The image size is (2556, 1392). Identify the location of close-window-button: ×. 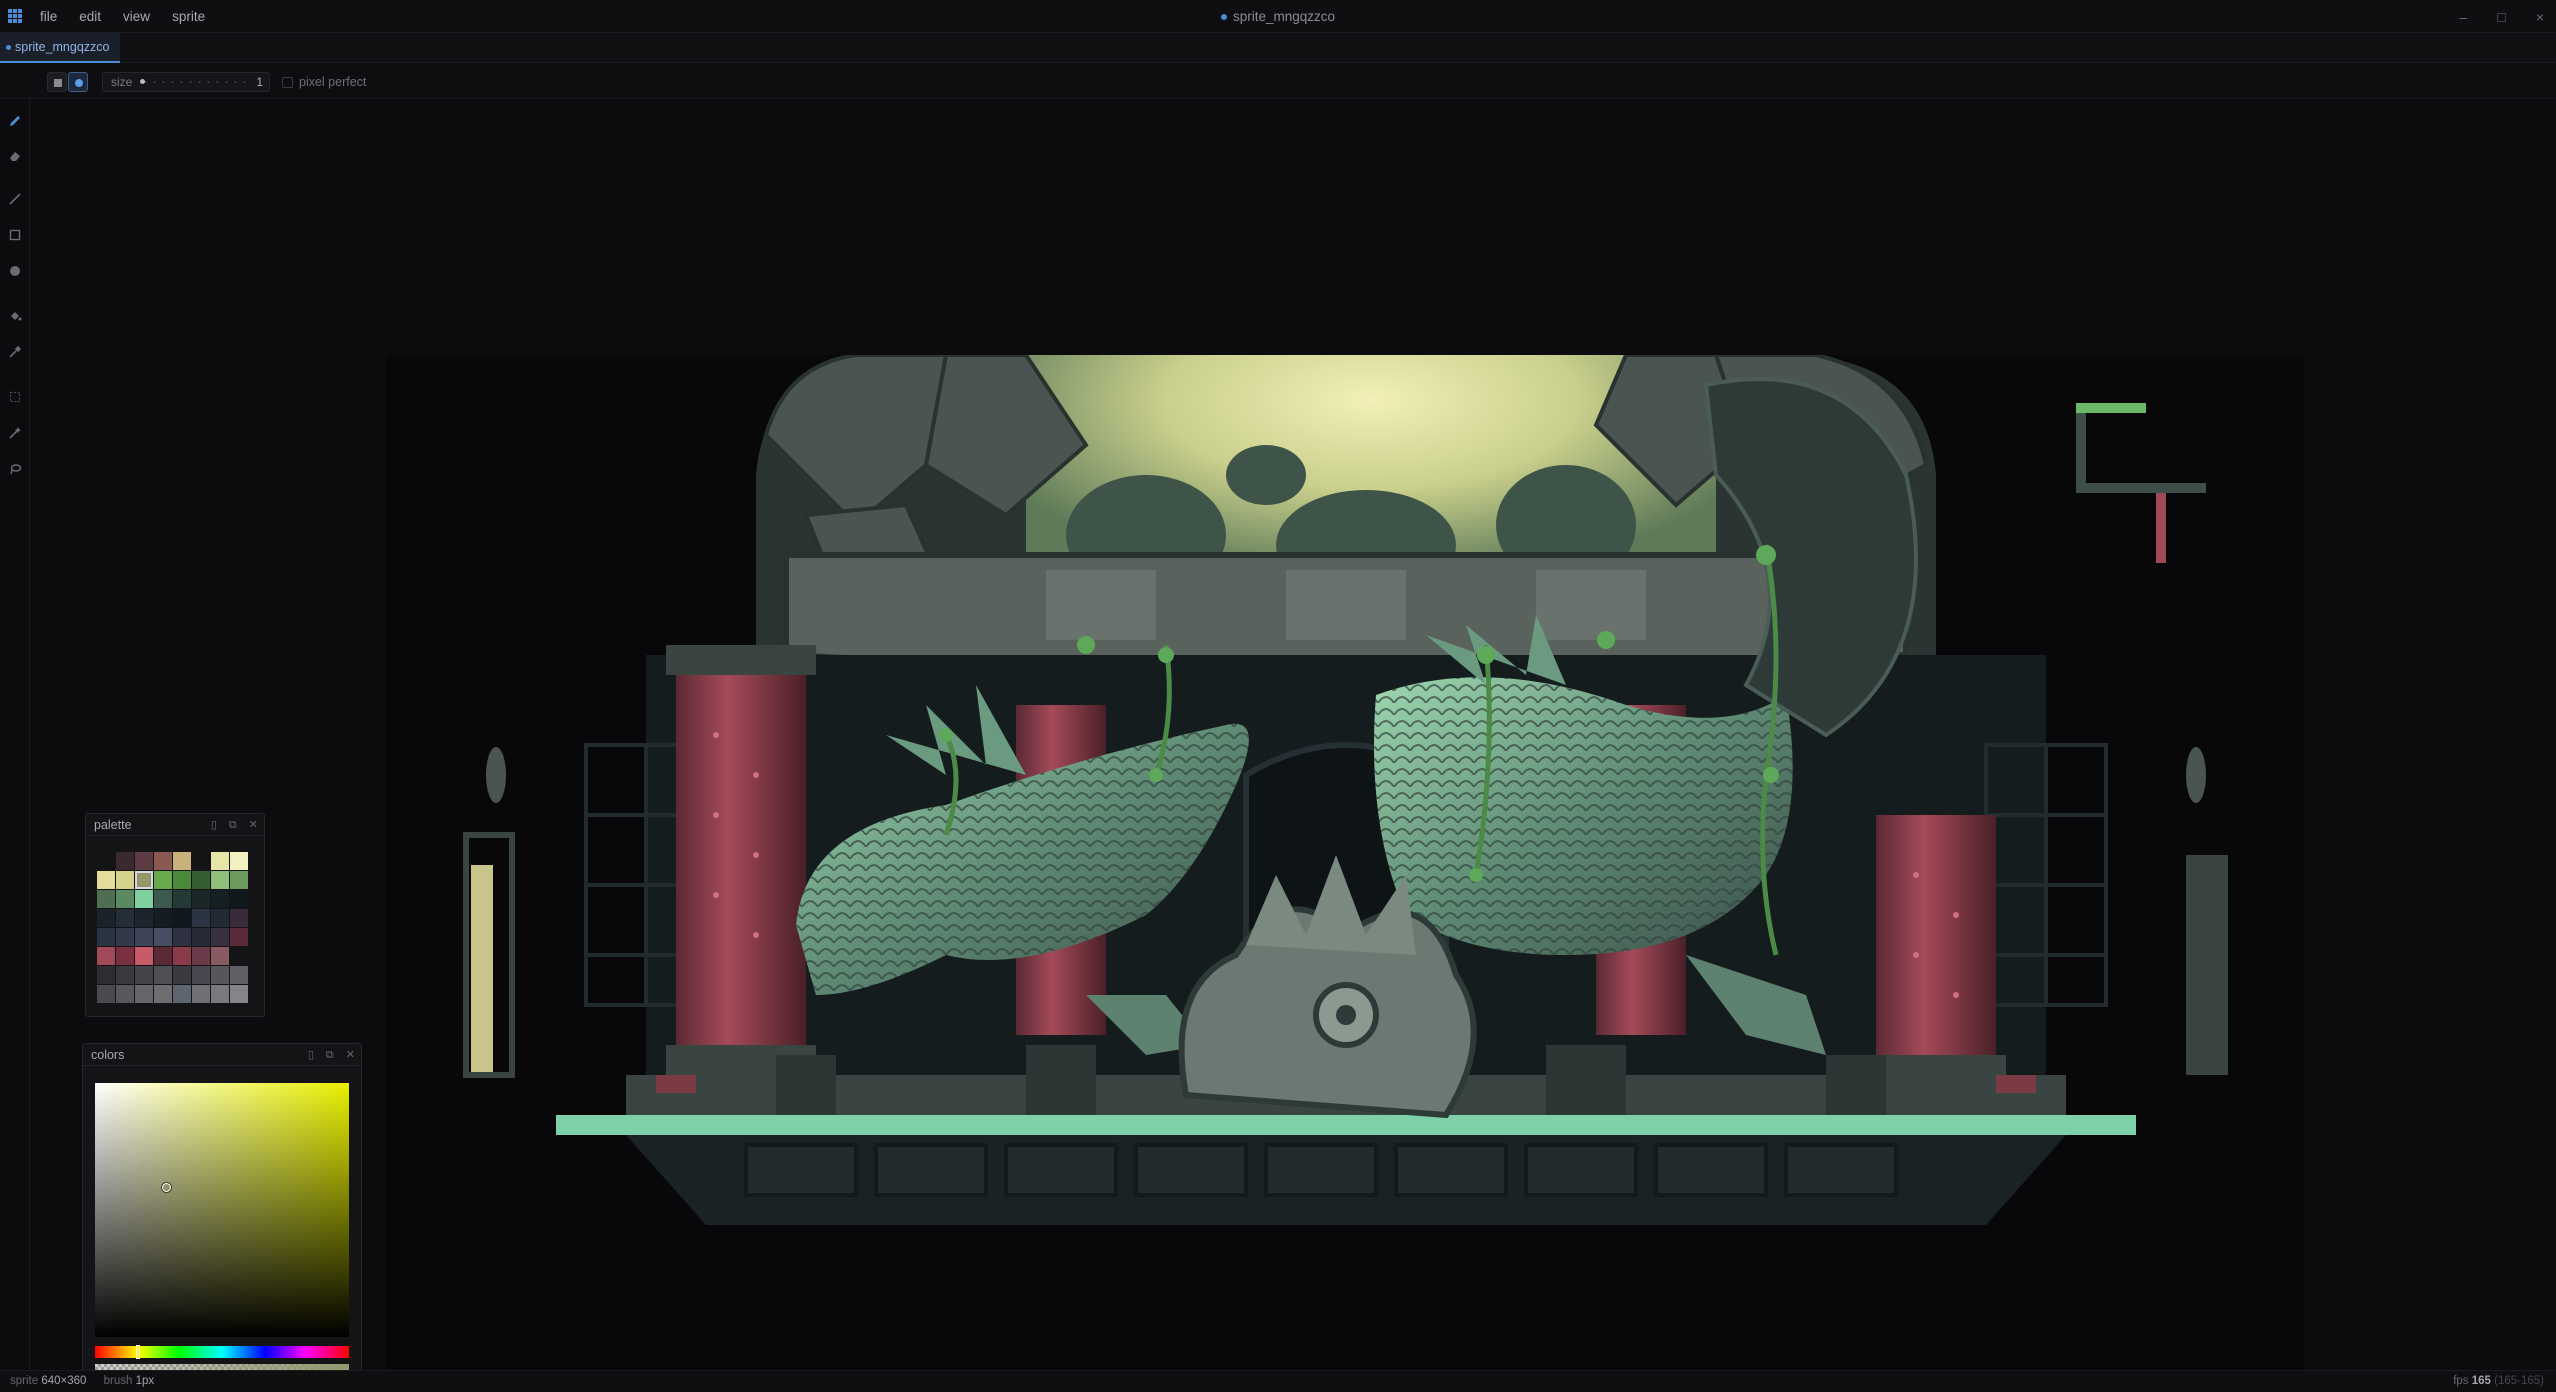
(2540, 17).